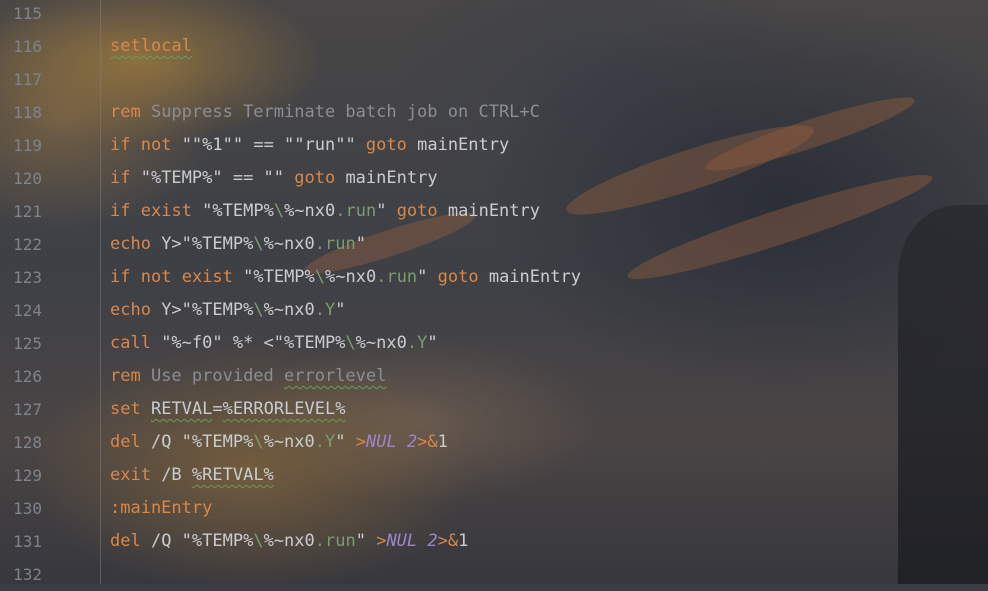 The width and height of the screenshot is (988, 591). What do you see at coordinates (494, 79) in the screenshot?
I see `code-line: 117` at bounding box center [494, 79].